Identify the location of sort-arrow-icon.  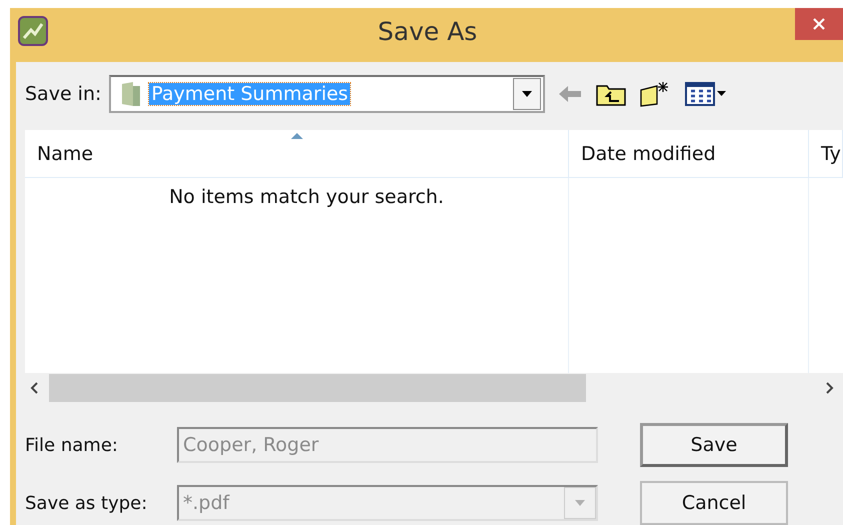
(296, 136).